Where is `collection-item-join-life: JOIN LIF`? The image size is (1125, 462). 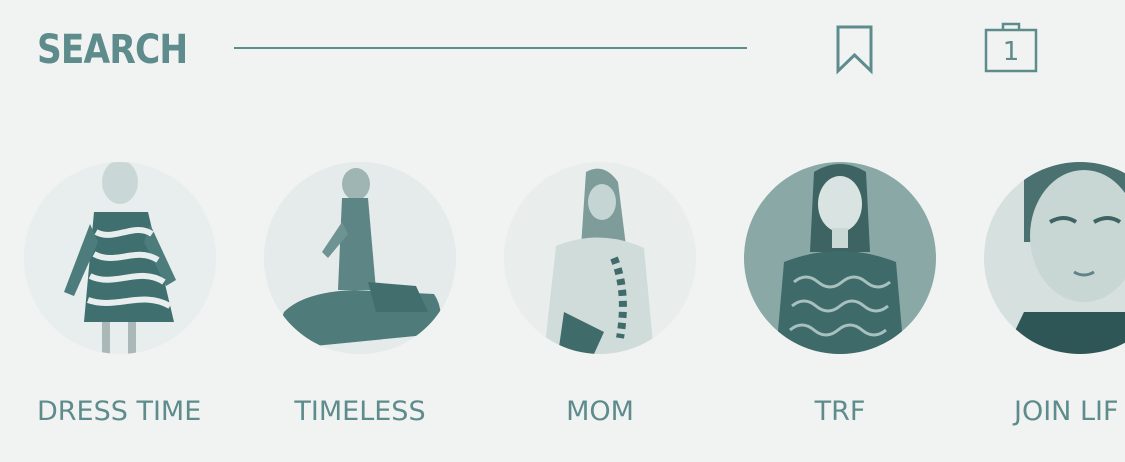
collection-item-join-life: JOIN LIF is located at coordinates (1042, 302).